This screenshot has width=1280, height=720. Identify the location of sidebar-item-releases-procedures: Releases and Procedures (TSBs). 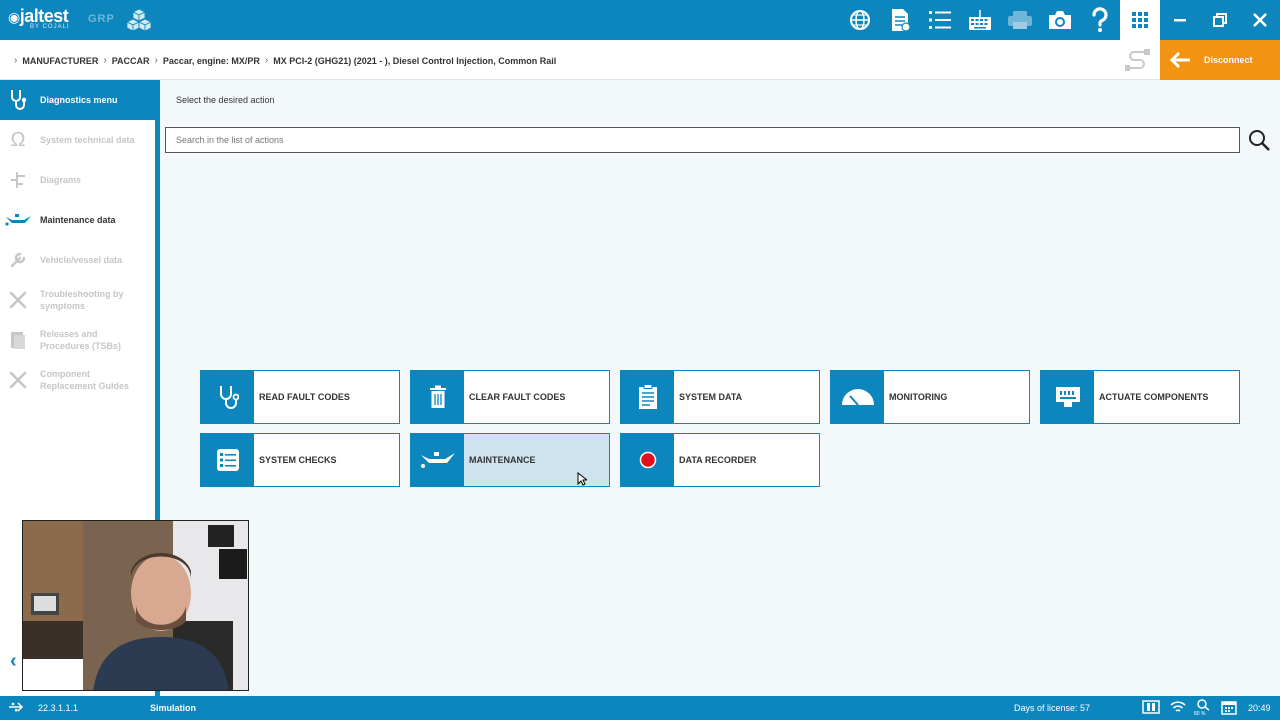
(77, 340).